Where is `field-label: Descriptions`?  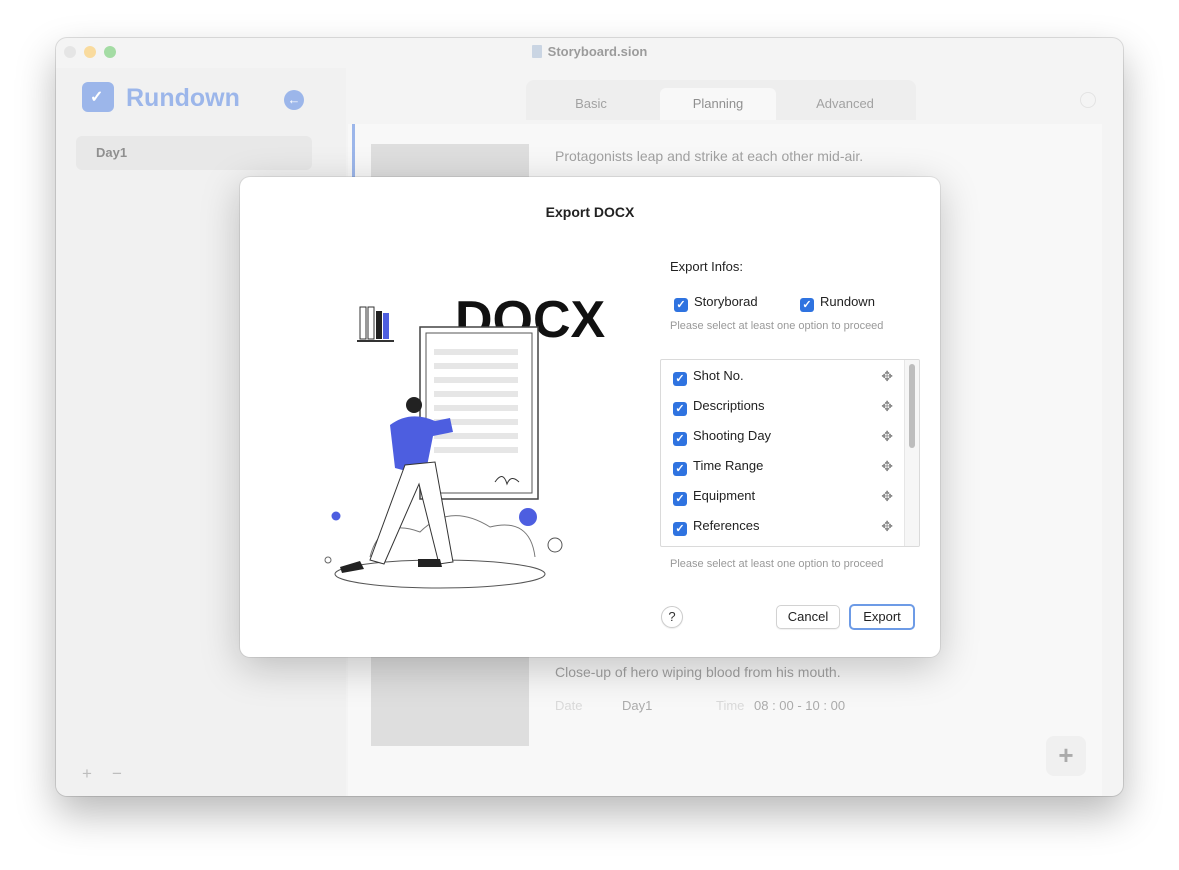
field-label: Descriptions is located at coordinates (729, 405).